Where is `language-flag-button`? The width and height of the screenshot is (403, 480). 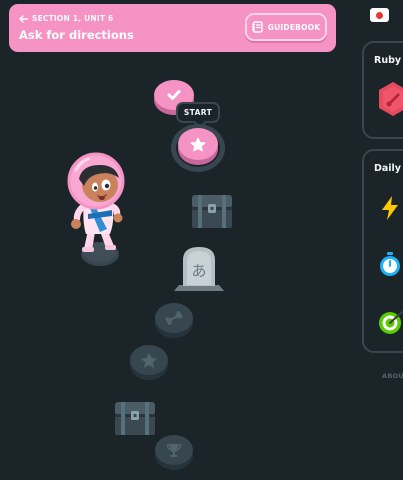
language-flag-button is located at coordinates (379, 15).